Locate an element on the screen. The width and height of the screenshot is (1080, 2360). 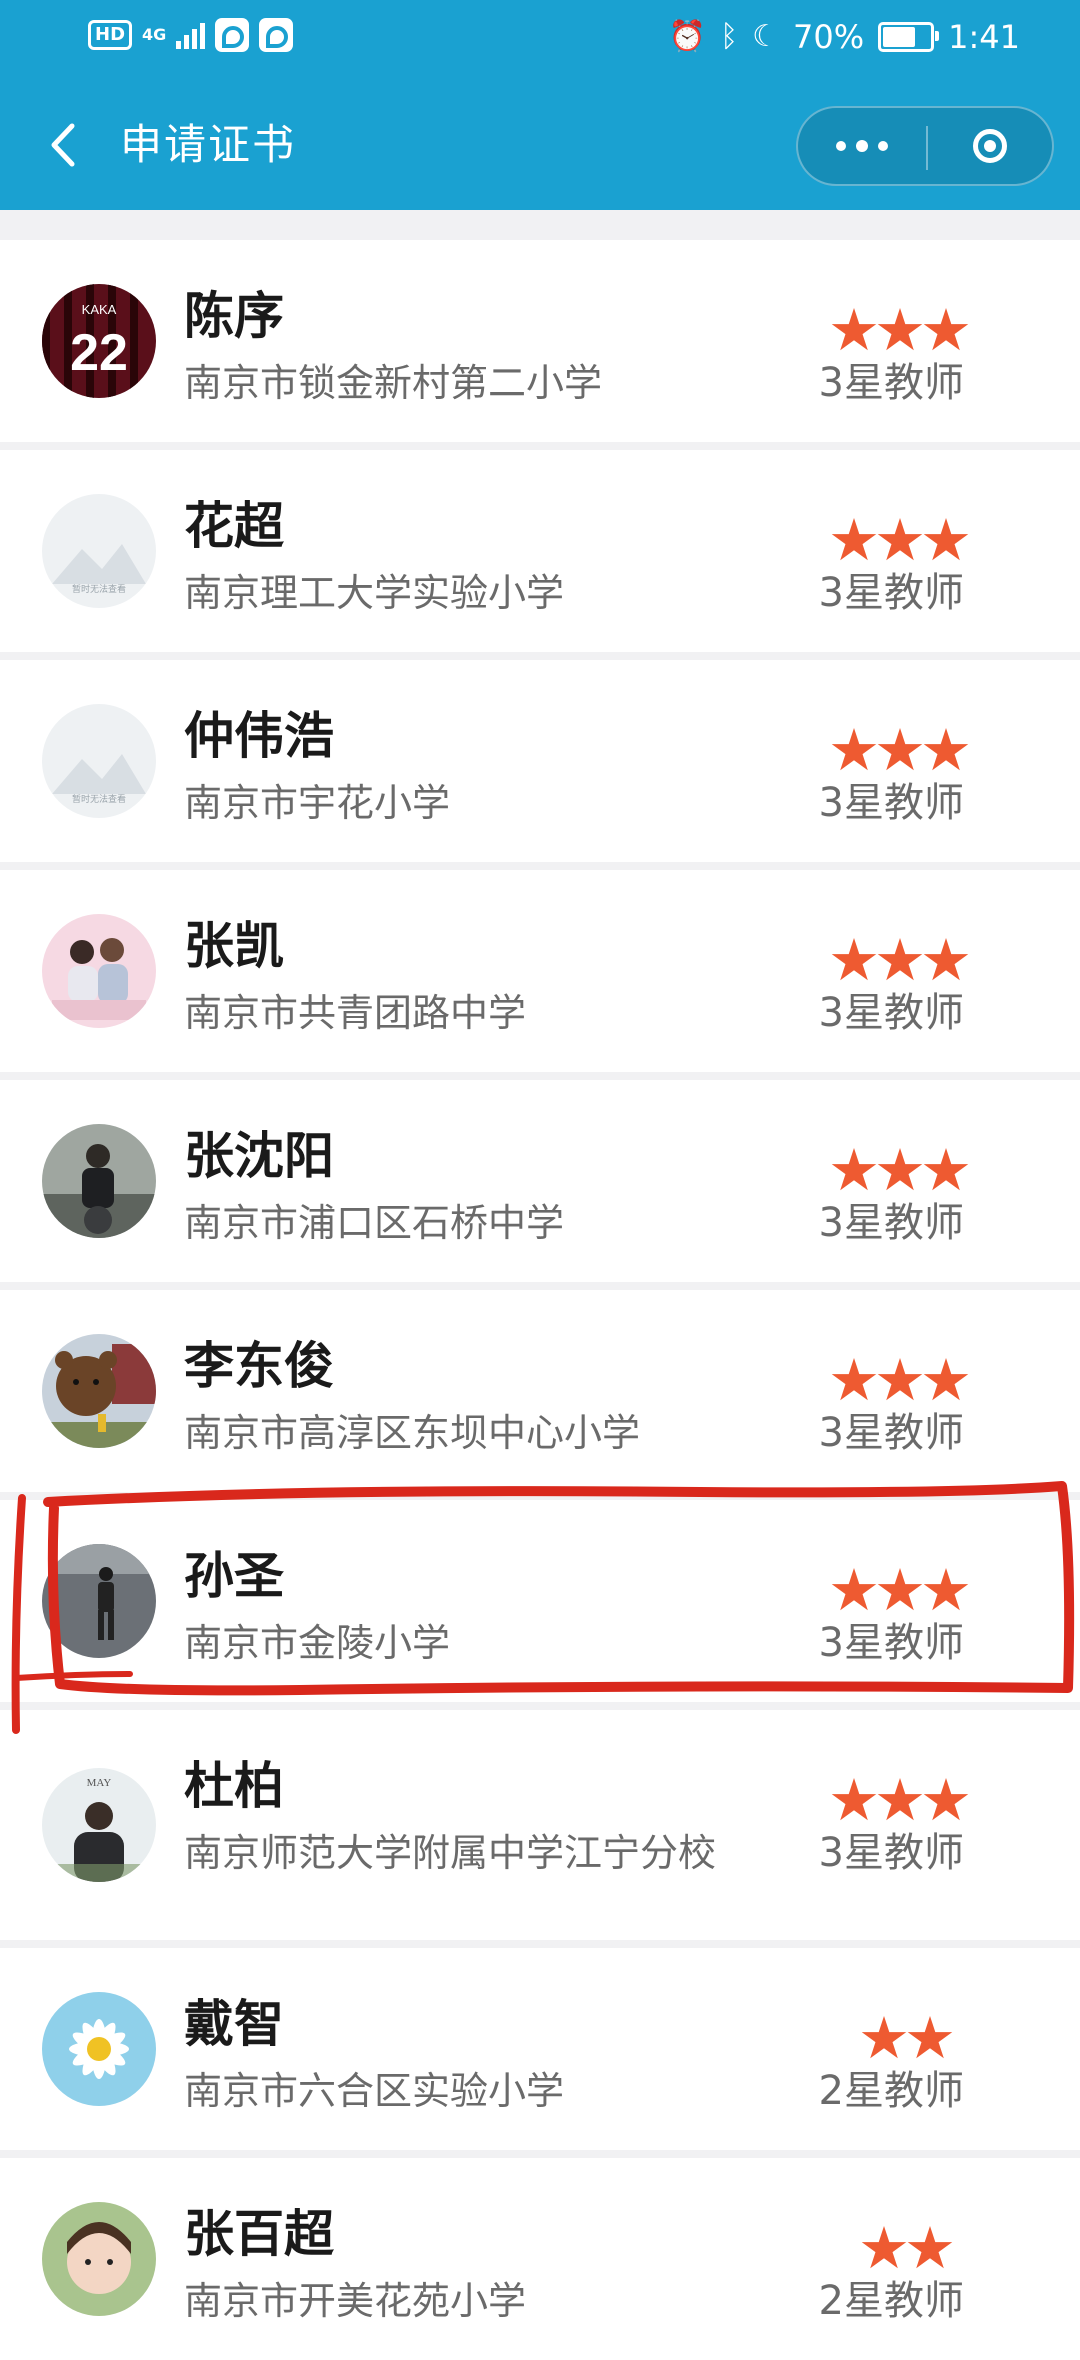
field-photo-icon is located at coordinates (99, 1601).